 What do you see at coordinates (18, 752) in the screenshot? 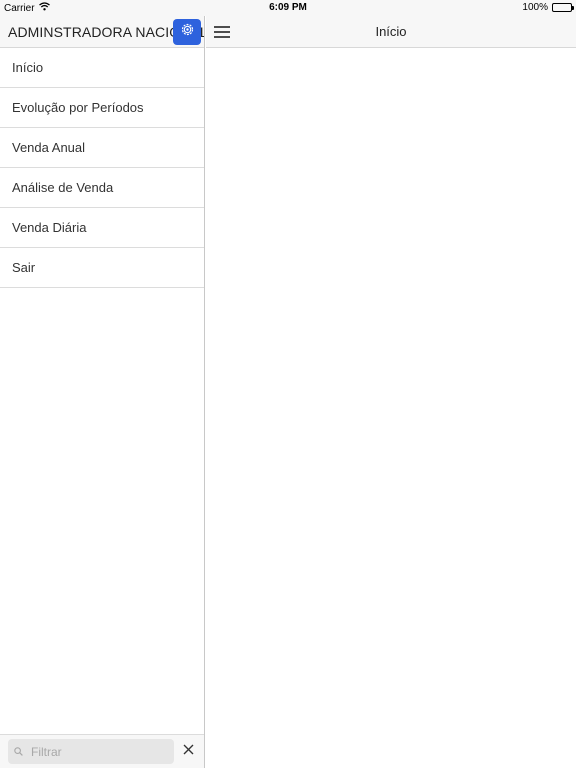
I see `search-icon` at bounding box center [18, 752].